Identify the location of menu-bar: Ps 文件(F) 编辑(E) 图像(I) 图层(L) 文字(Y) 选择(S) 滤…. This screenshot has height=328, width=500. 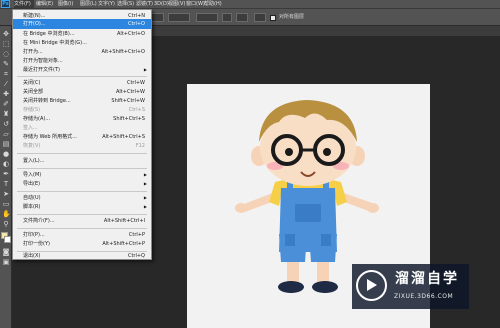
(250, 4).